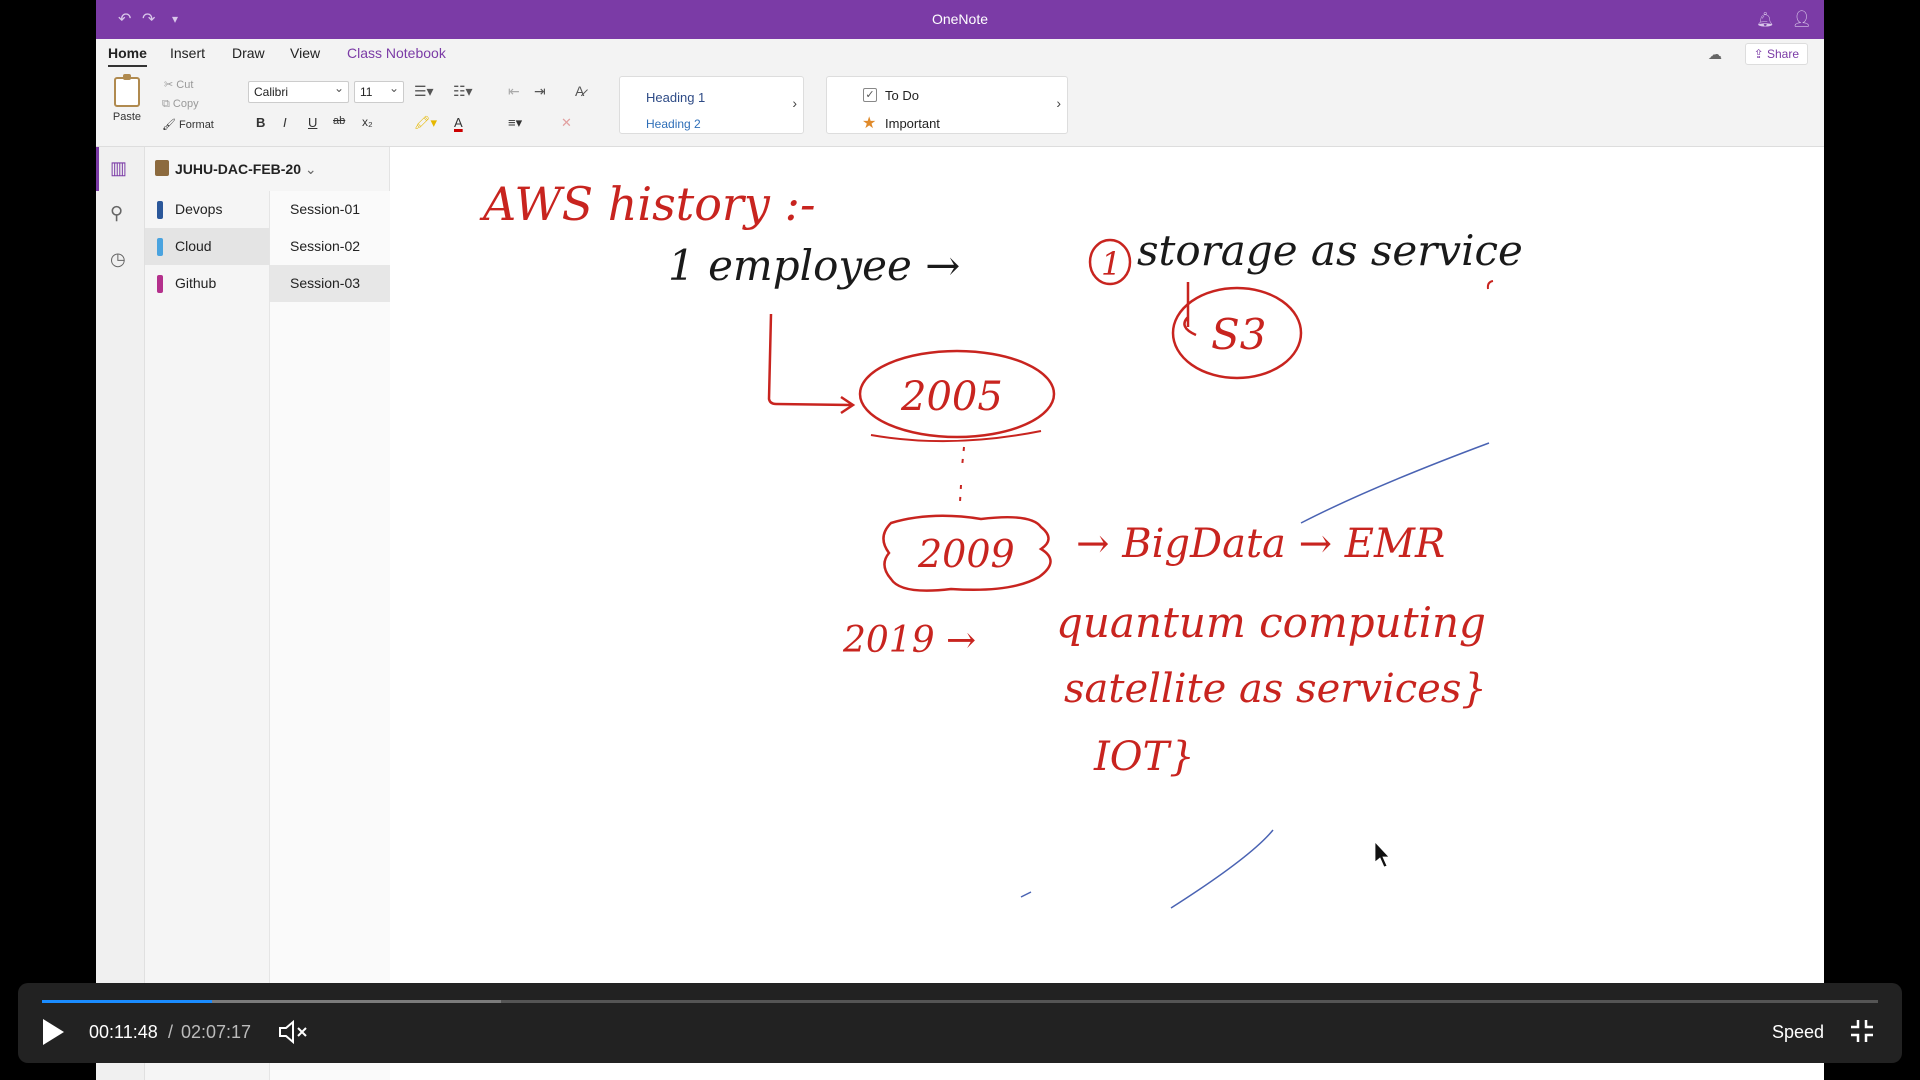 This screenshot has width=1920, height=1080. What do you see at coordinates (127, 90) in the screenshot?
I see `clipboard-icon` at bounding box center [127, 90].